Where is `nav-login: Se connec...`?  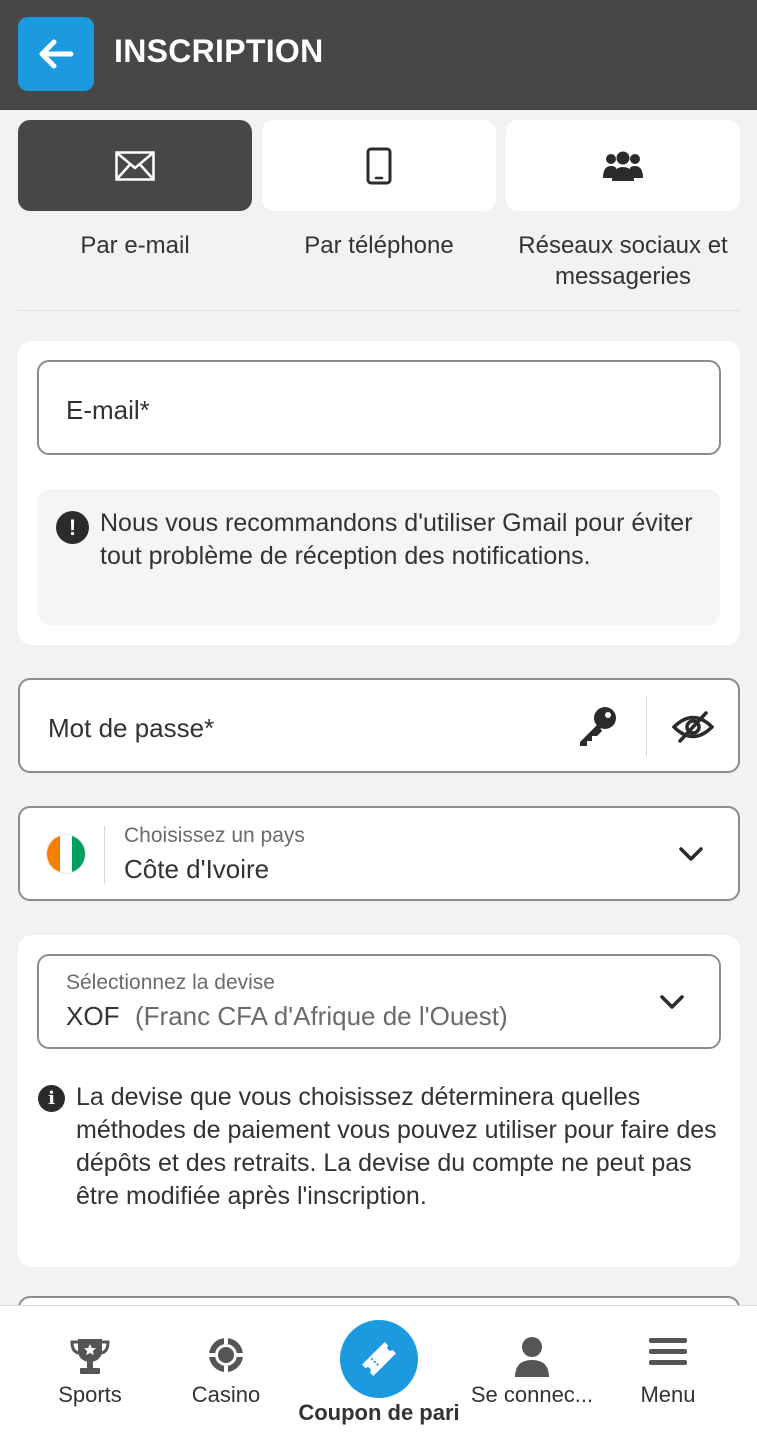 nav-login: Se connec... is located at coordinates (532, 1371).